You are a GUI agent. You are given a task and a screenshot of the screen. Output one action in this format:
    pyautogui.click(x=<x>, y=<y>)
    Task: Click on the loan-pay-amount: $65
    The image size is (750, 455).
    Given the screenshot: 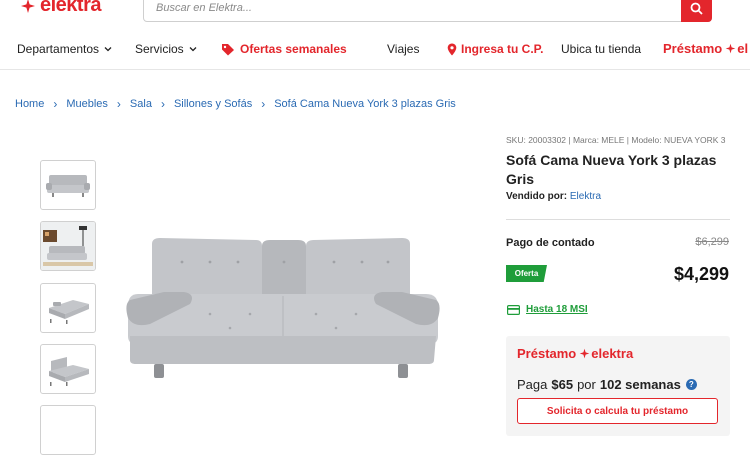 What is the action you would take?
    pyautogui.click(x=562, y=384)
    